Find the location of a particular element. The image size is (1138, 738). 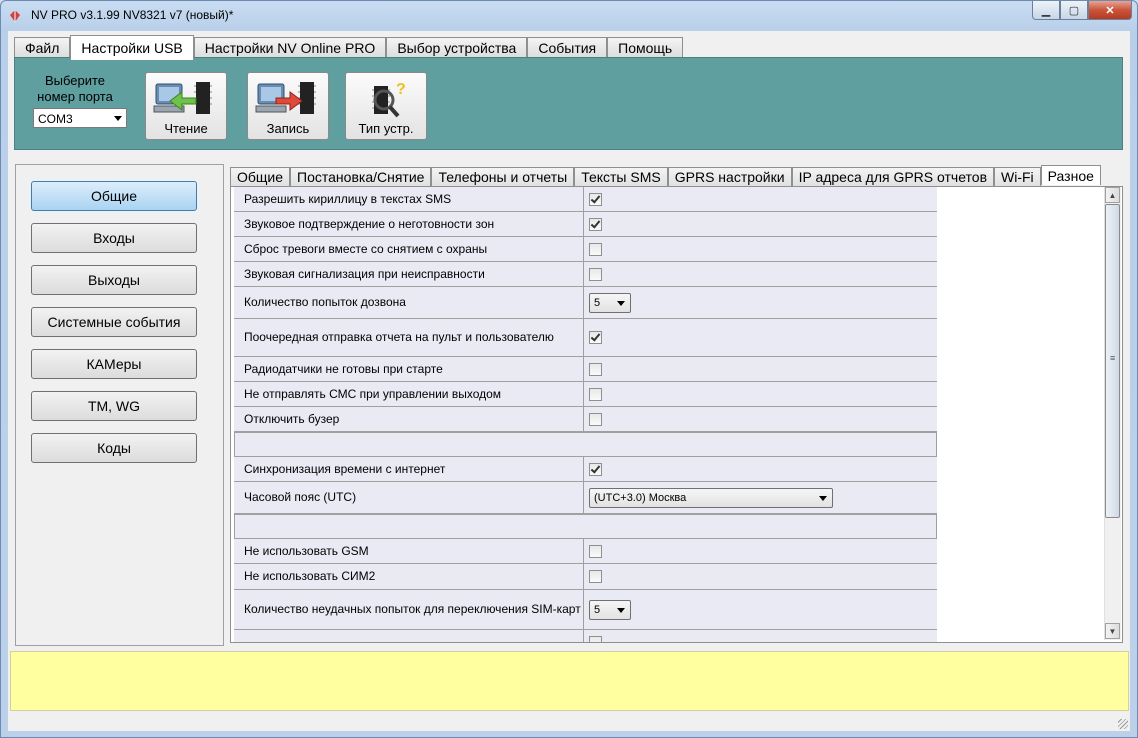

status-bar is located at coordinates (569, 721).